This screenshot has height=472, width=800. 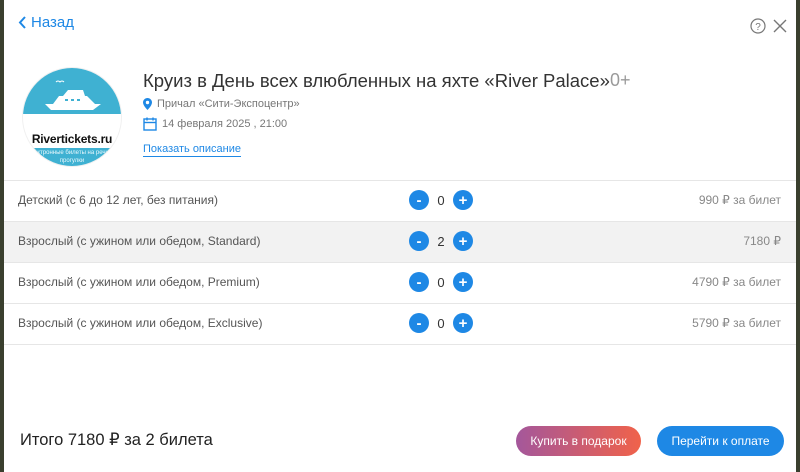 I want to click on help-icon: ?, so click(x=758, y=26).